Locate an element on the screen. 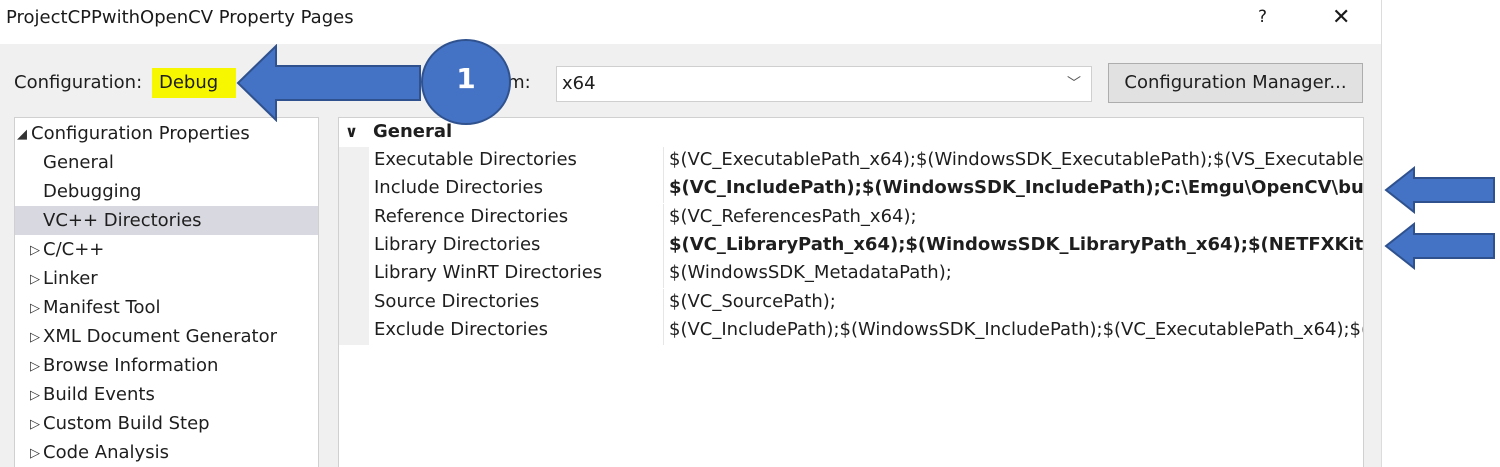 The image size is (1500, 467). configuration-select: Debug is located at coordinates (194, 83).